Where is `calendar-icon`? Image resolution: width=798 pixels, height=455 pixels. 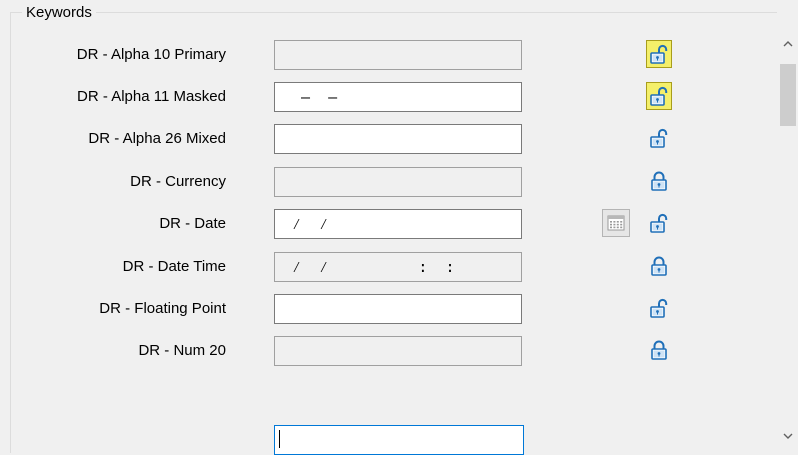 calendar-icon is located at coordinates (616, 223).